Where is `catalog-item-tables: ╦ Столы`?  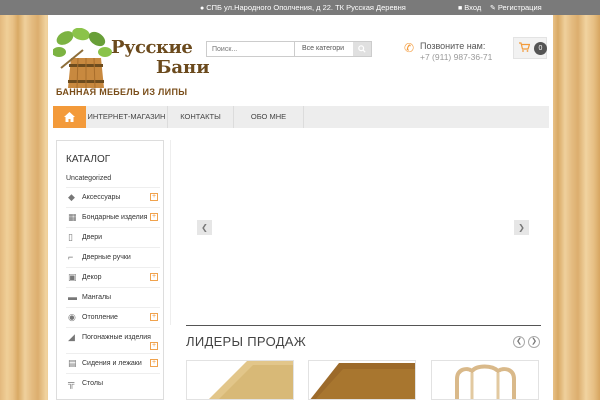 catalog-item-tables: ╦ Столы is located at coordinates (113, 383).